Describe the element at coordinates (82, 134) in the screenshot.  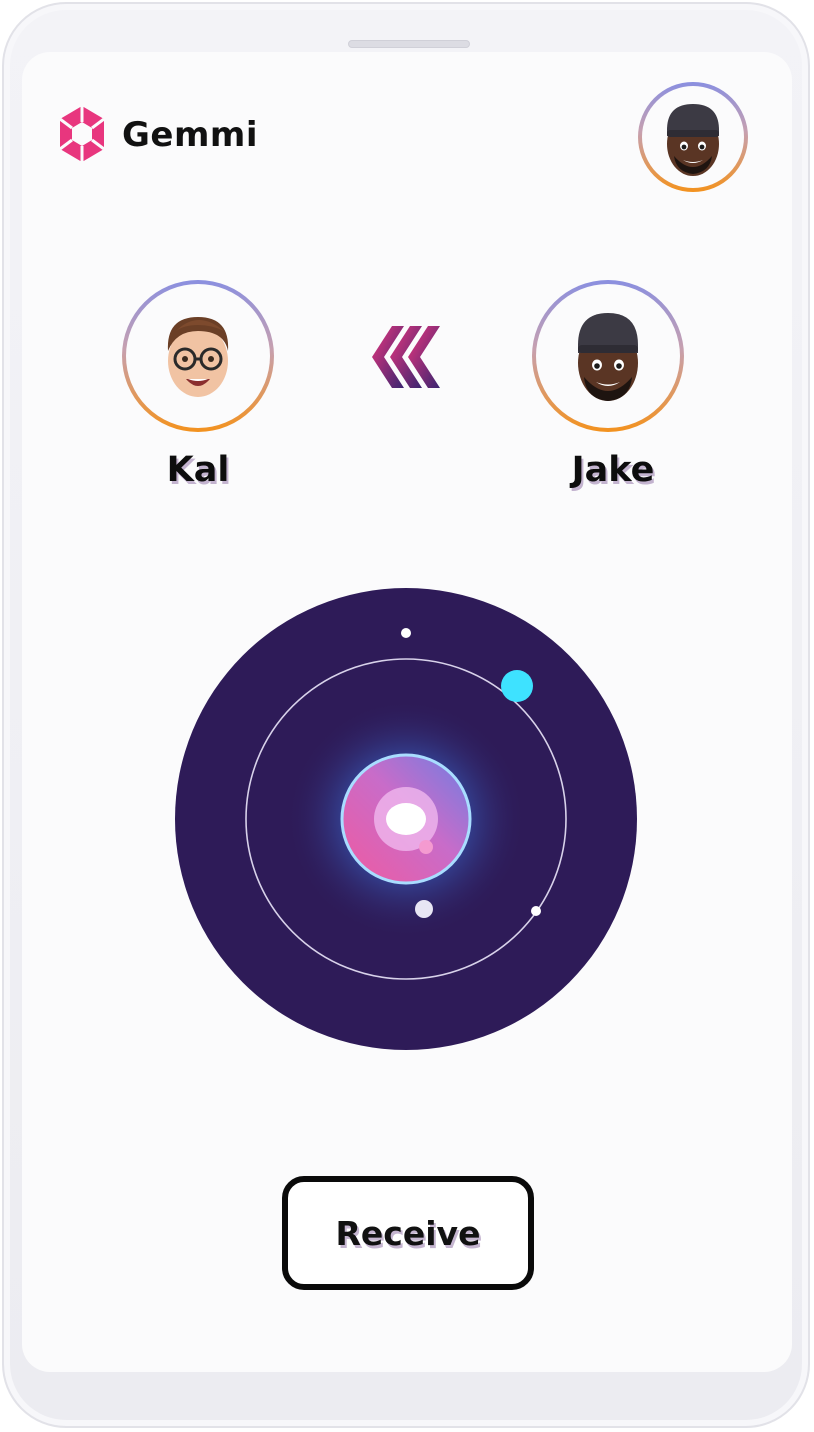
I see `gemmi-logo-icon` at that location.